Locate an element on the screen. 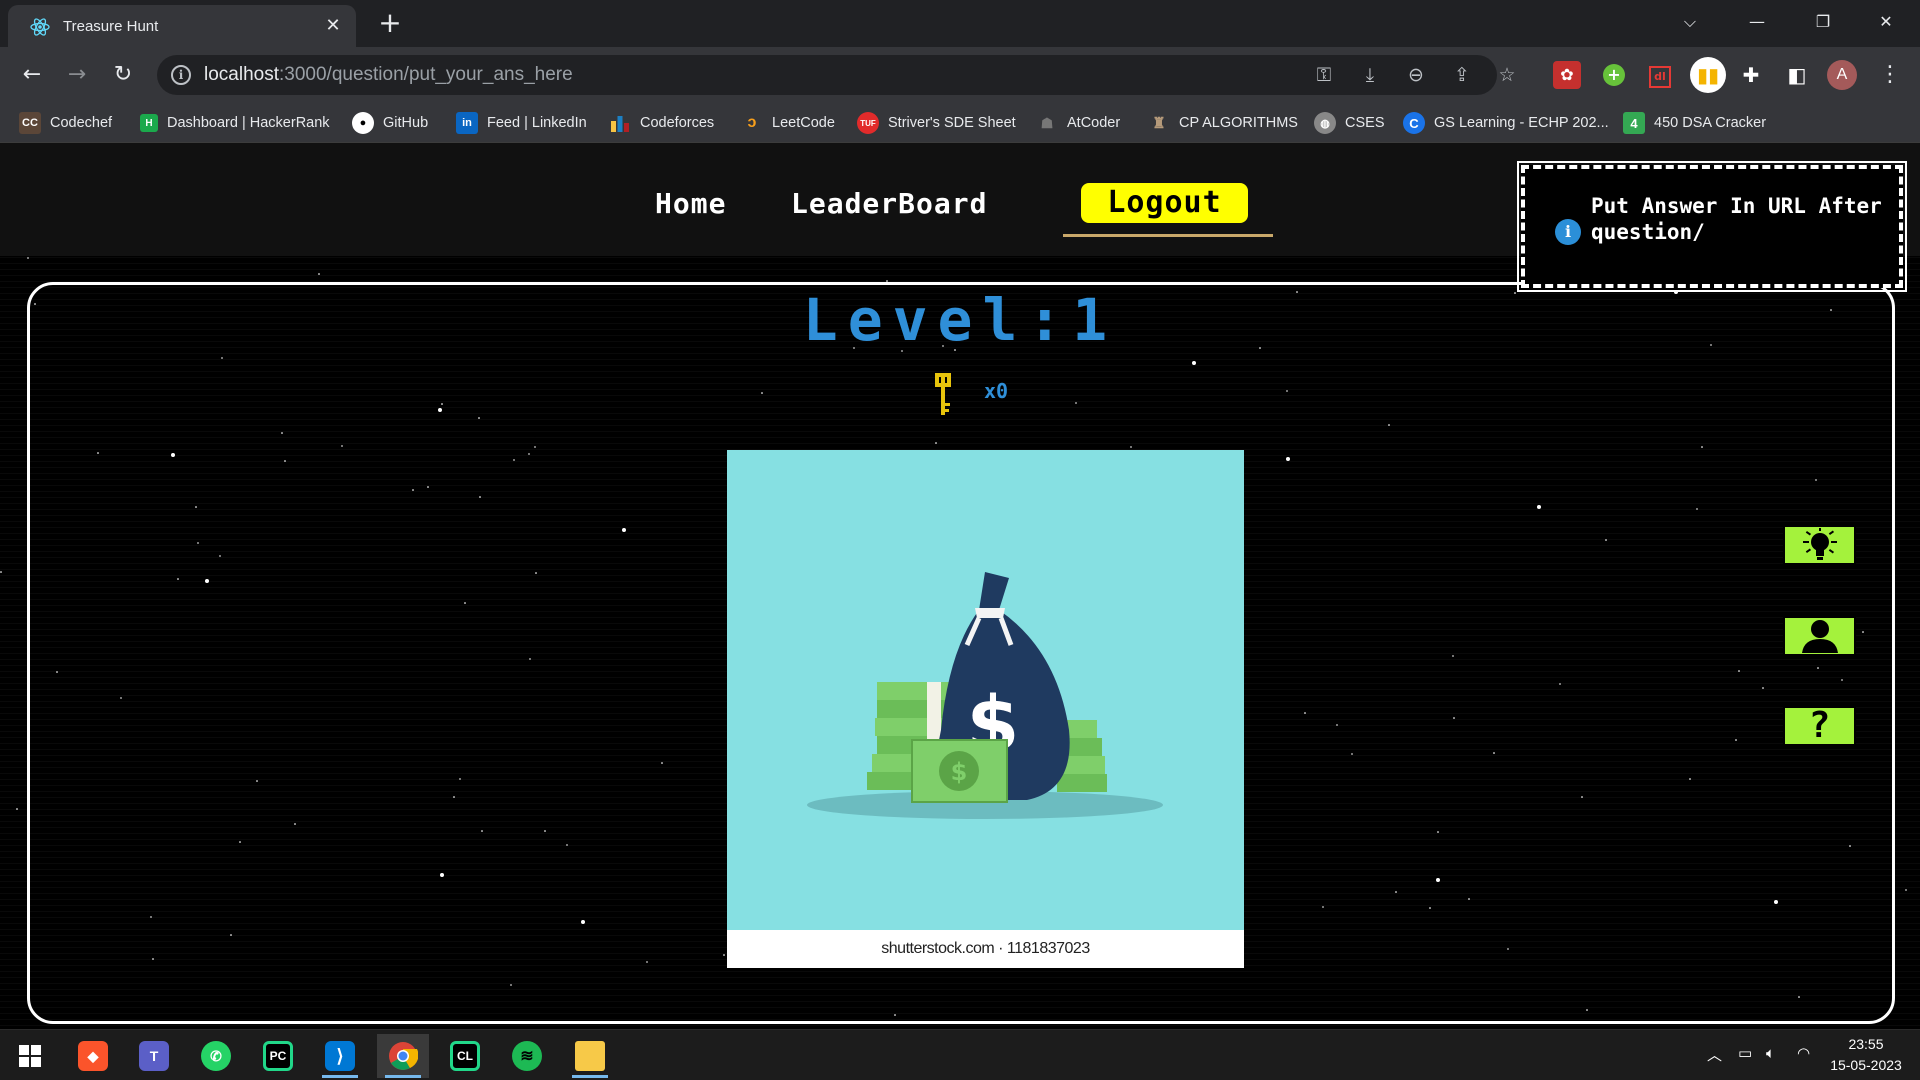  leetcode-icon: ↄ is located at coordinates (752, 122).